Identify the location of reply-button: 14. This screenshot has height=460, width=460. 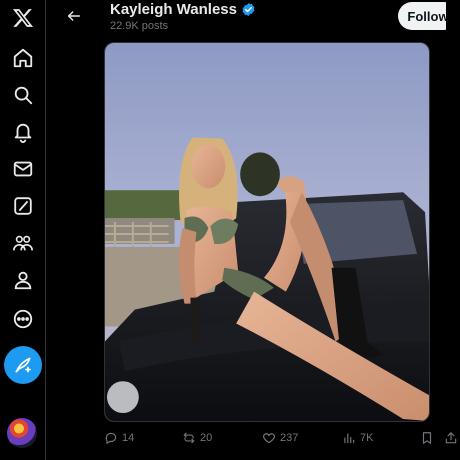
(119, 438).